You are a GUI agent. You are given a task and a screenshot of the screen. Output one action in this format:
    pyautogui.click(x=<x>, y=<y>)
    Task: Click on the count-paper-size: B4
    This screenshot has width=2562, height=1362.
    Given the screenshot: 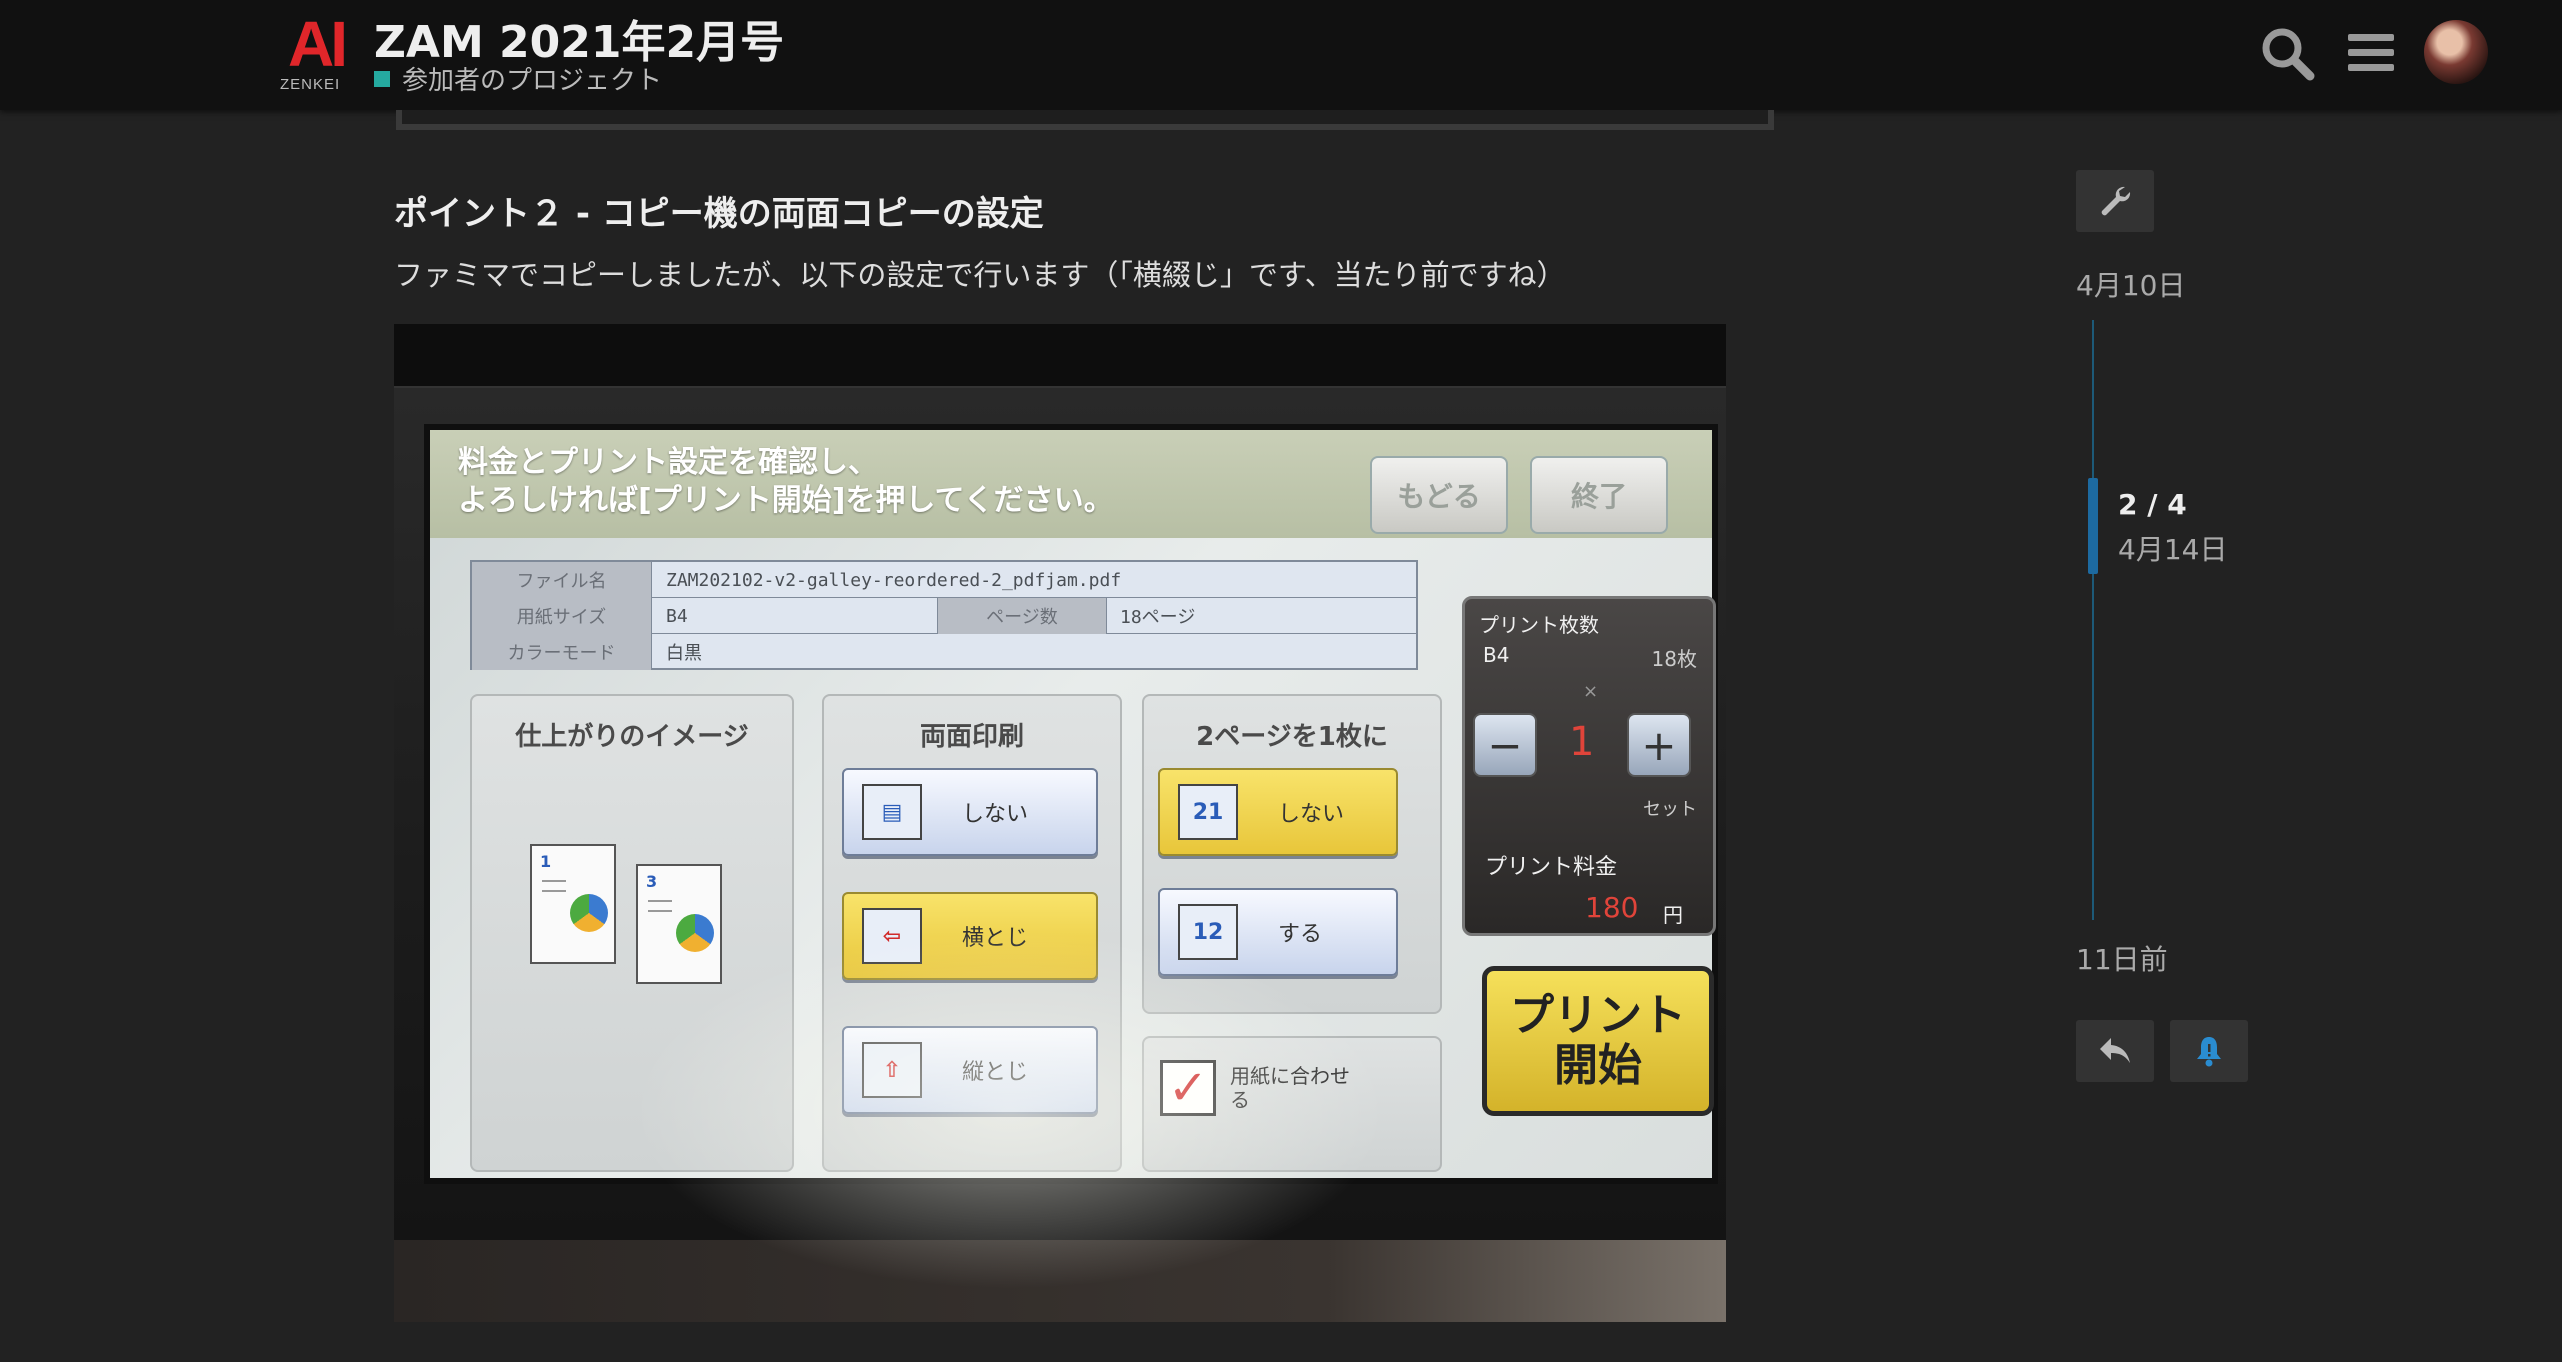 What is the action you would take?
    pyautogui.click(x=1496, y=655)
    